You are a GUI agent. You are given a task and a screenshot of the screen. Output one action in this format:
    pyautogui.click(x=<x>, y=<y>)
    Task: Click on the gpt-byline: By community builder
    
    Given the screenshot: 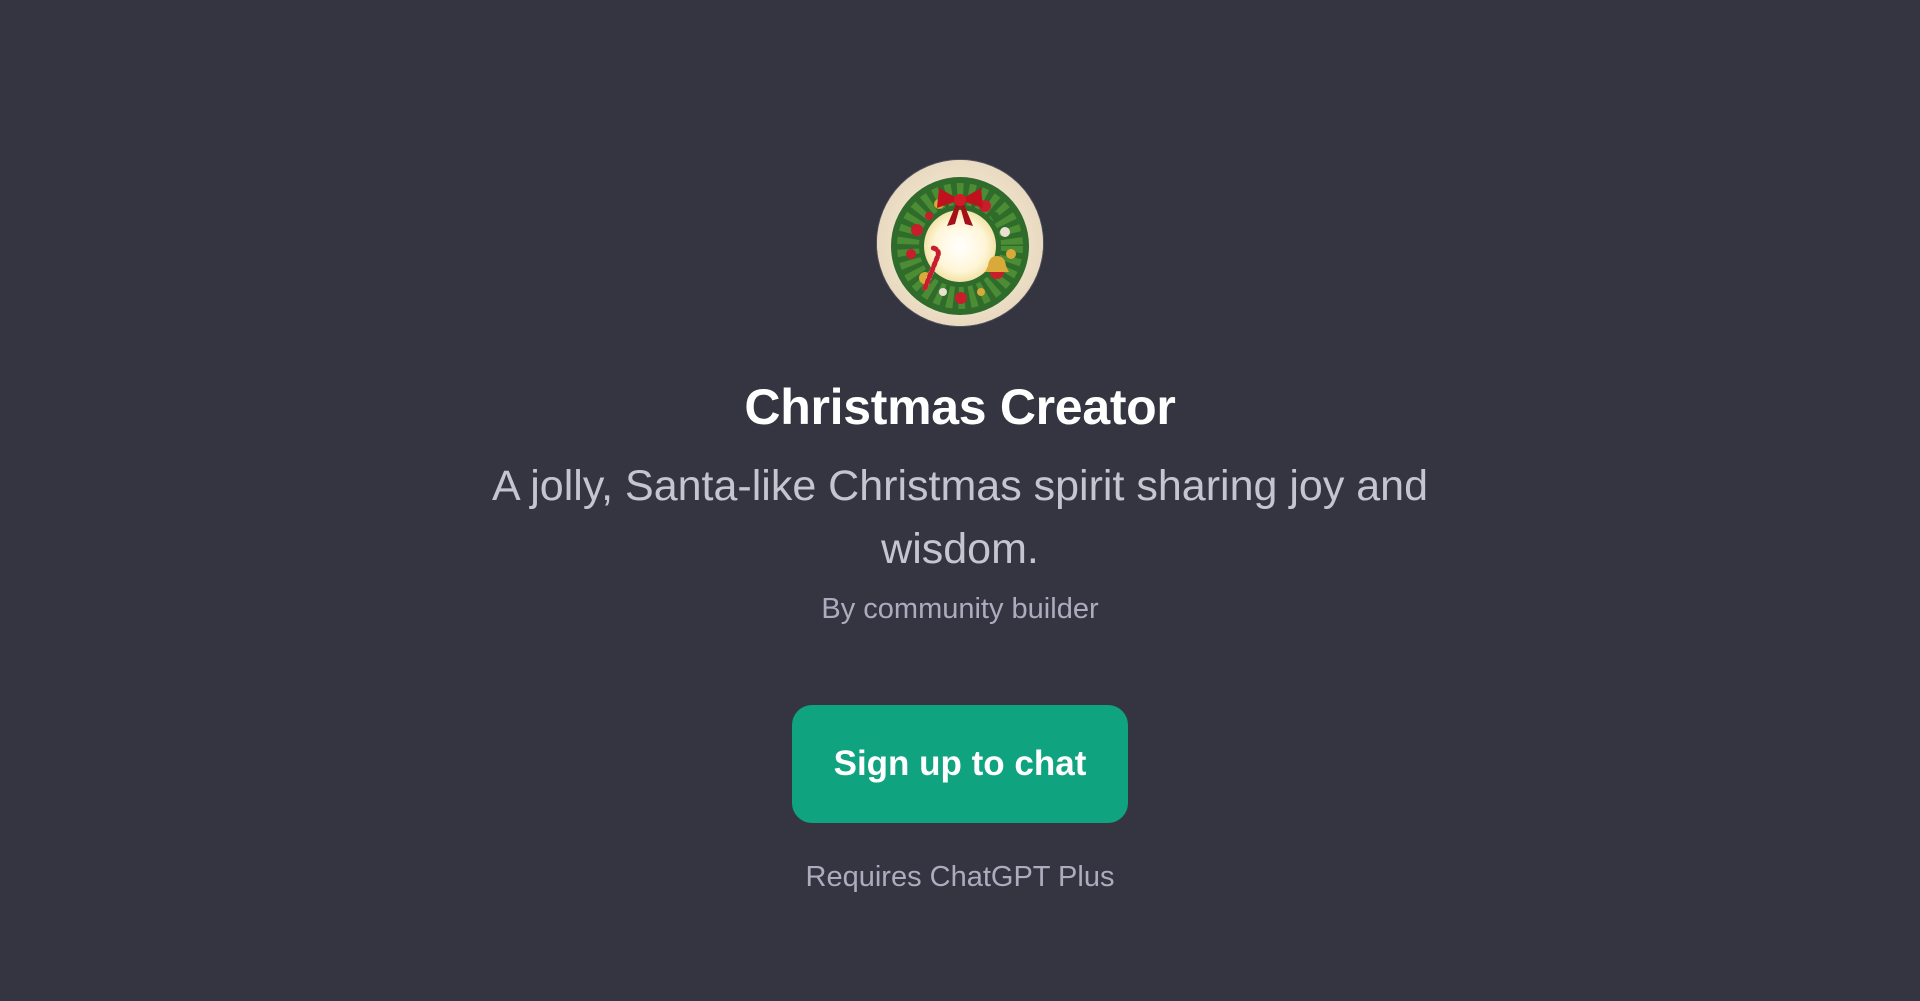 What is the action you would take?
    pyautogui.click(x=960, y=609)
    